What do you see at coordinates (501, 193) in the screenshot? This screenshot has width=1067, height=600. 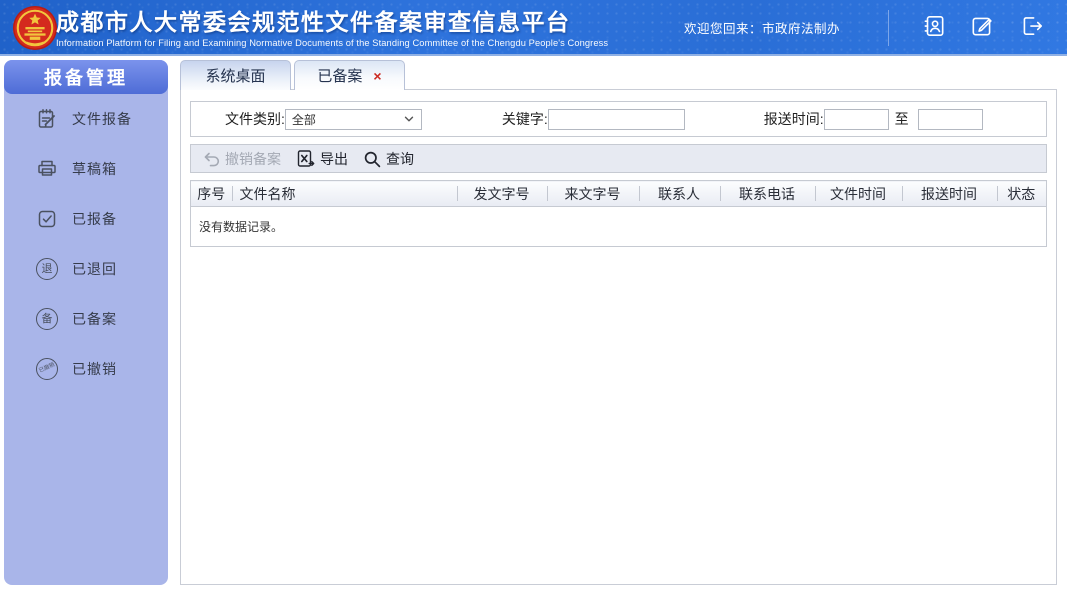 I see `column-header-issue-no: 发文字号` at bounding box center [501, 193].